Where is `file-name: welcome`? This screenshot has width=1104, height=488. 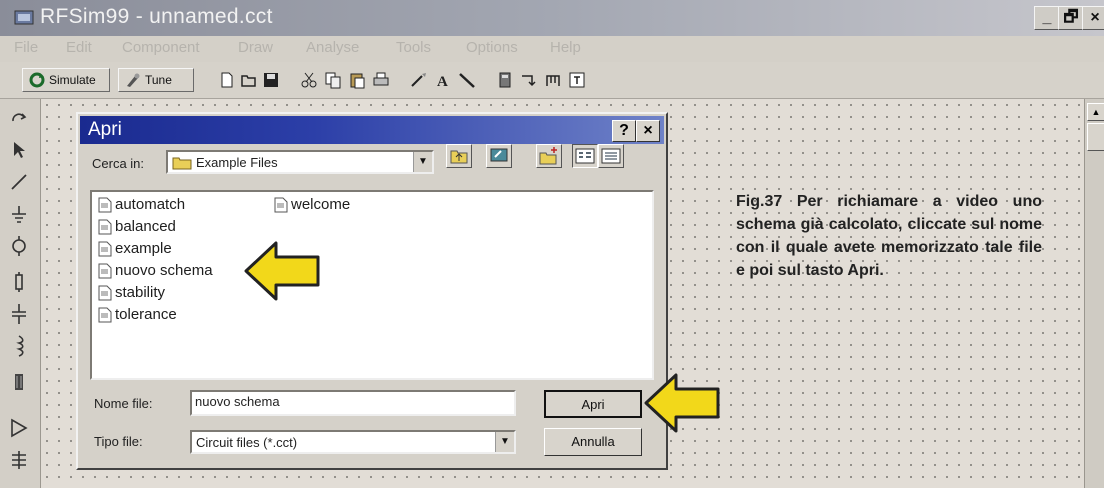
file-name: welcome is located at coordinates (321, 204).